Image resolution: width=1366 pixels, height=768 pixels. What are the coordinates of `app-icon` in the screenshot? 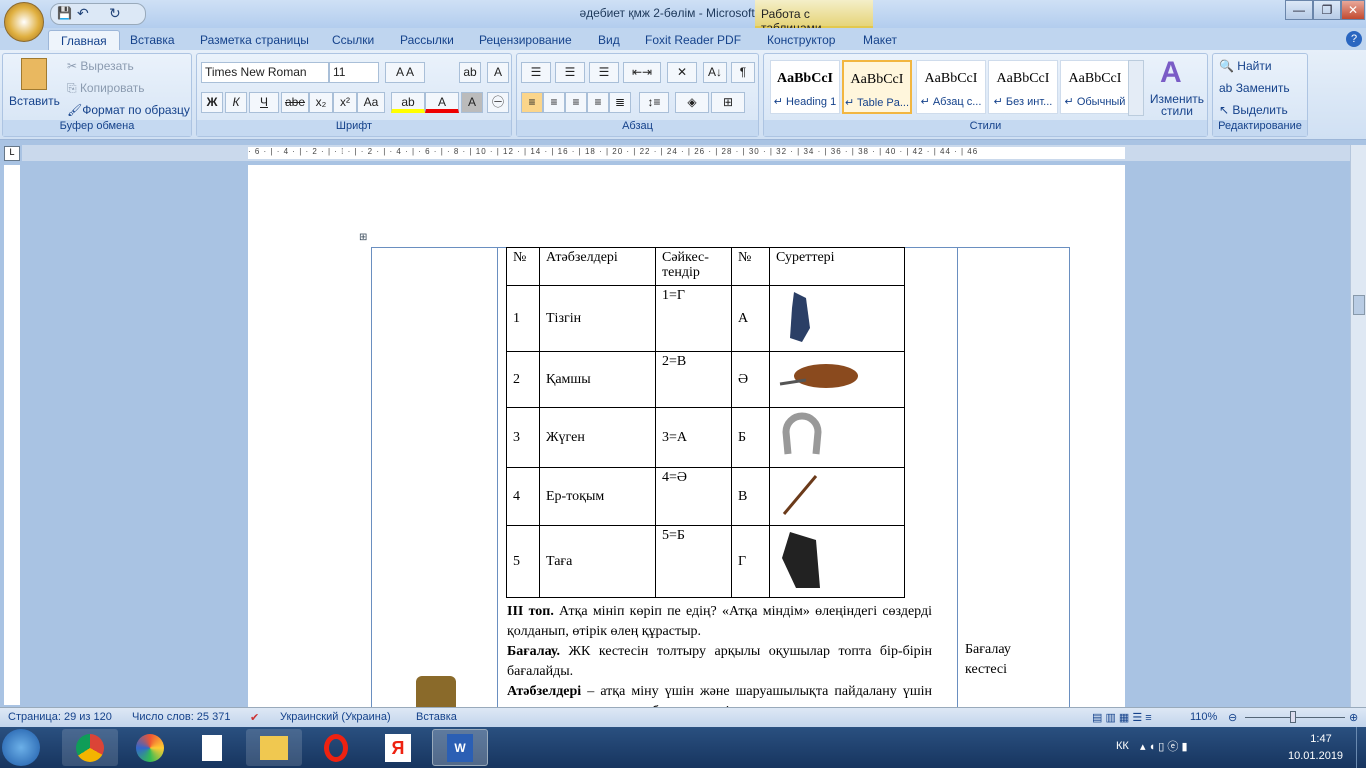 It's located at (150, 747).